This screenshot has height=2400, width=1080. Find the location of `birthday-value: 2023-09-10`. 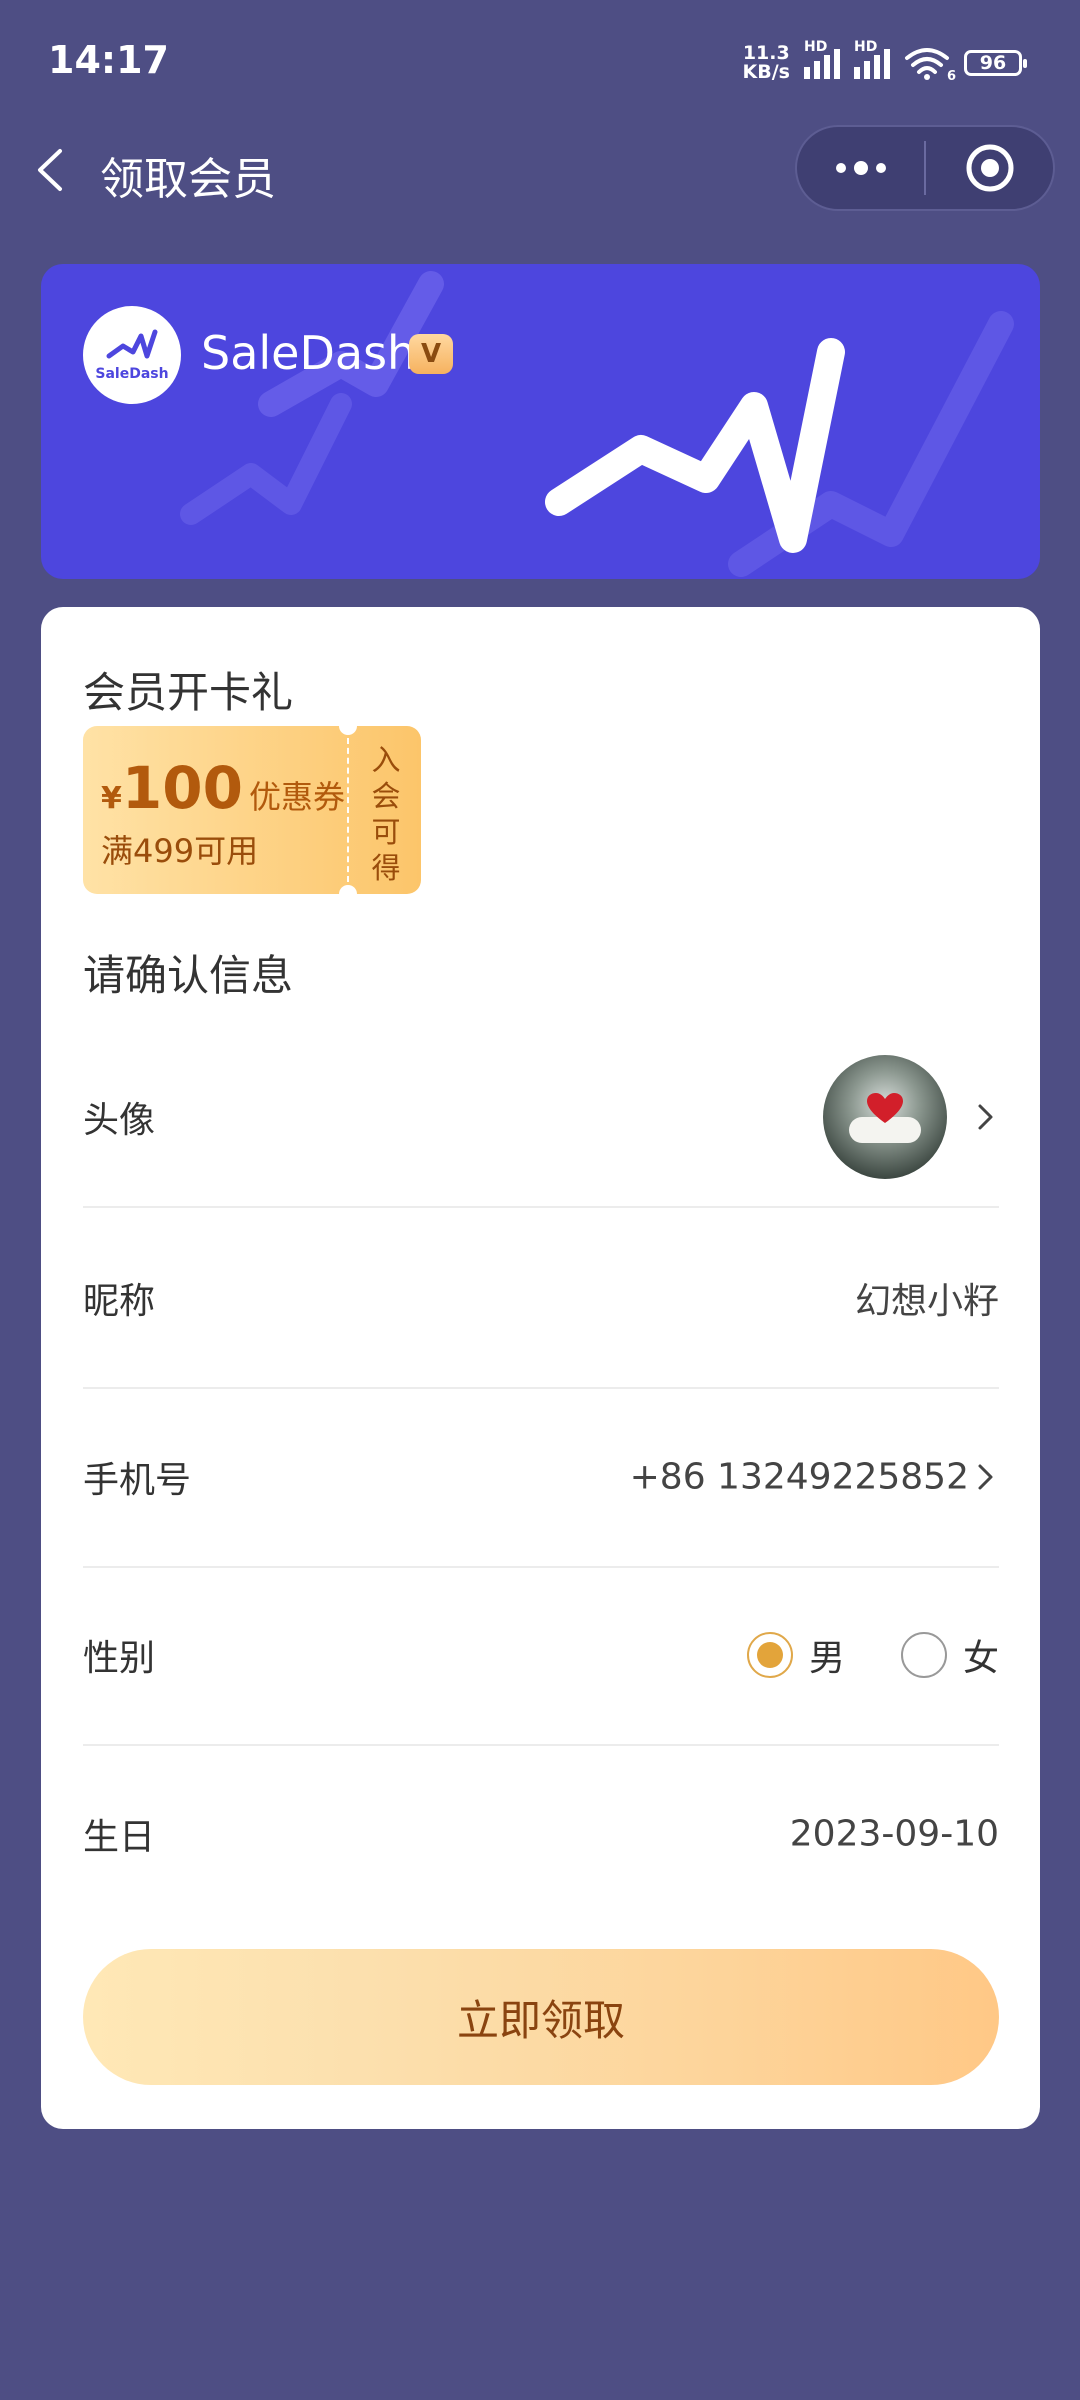

birthday-value: 2023-09-10 is located at coordinates (894, 1833).